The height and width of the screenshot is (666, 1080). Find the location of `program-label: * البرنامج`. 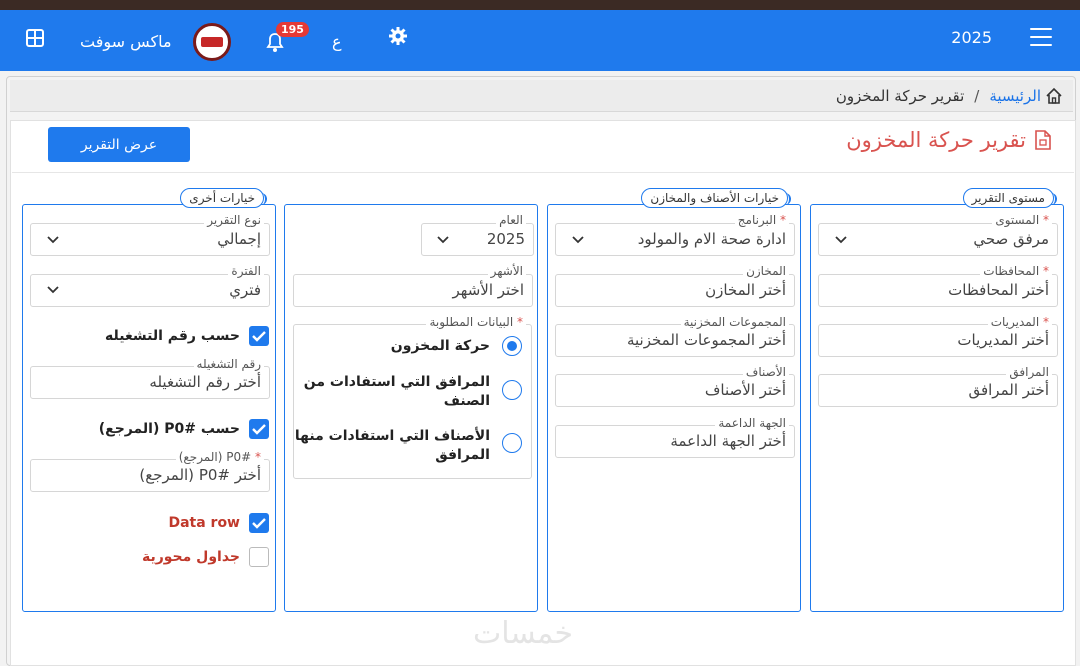

program-label: * البرنامج is located at coordinates (761, 220).